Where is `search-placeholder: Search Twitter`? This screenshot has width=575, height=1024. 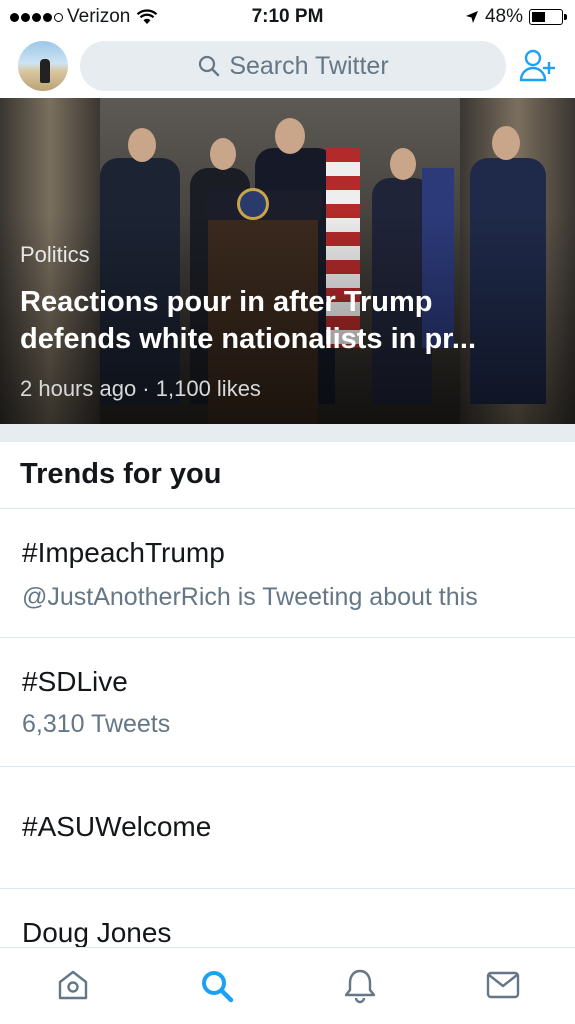 search-placeholder: Search Twitter is located at coordinates (309, 65).